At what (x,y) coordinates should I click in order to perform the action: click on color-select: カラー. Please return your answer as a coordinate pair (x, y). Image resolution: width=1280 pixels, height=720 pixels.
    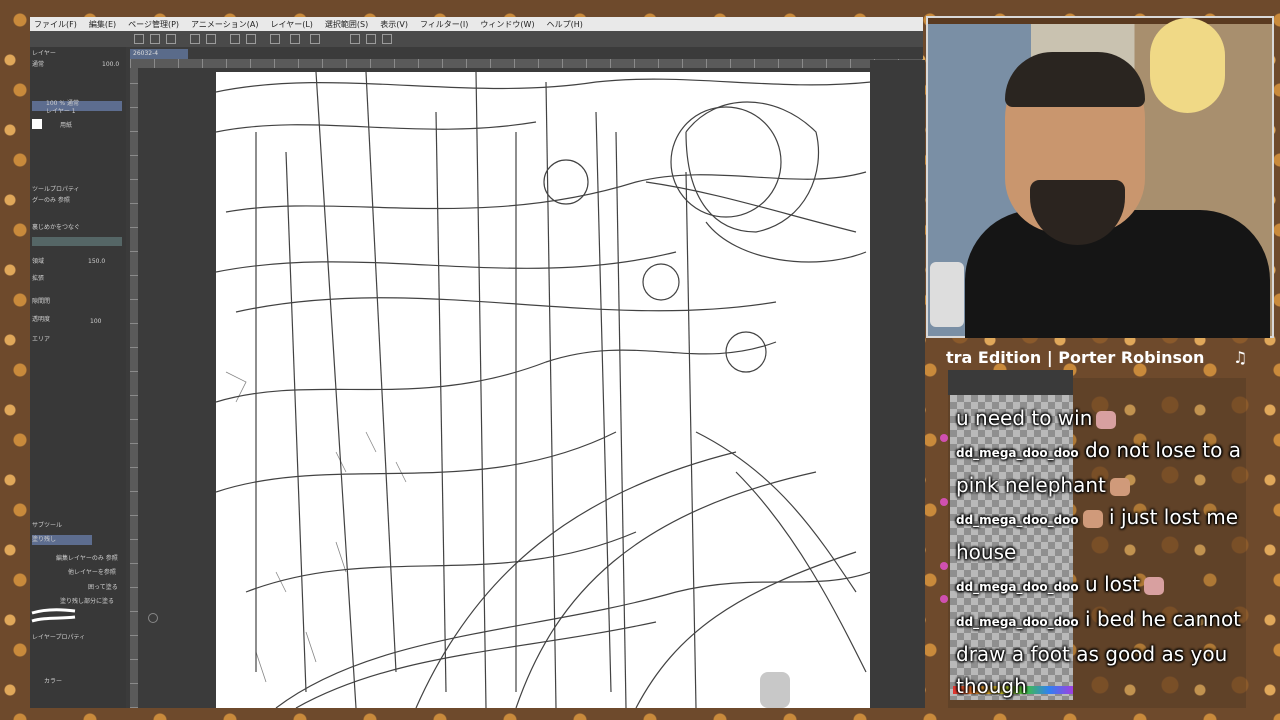
    Looking at the image, I should click on (53, 681).